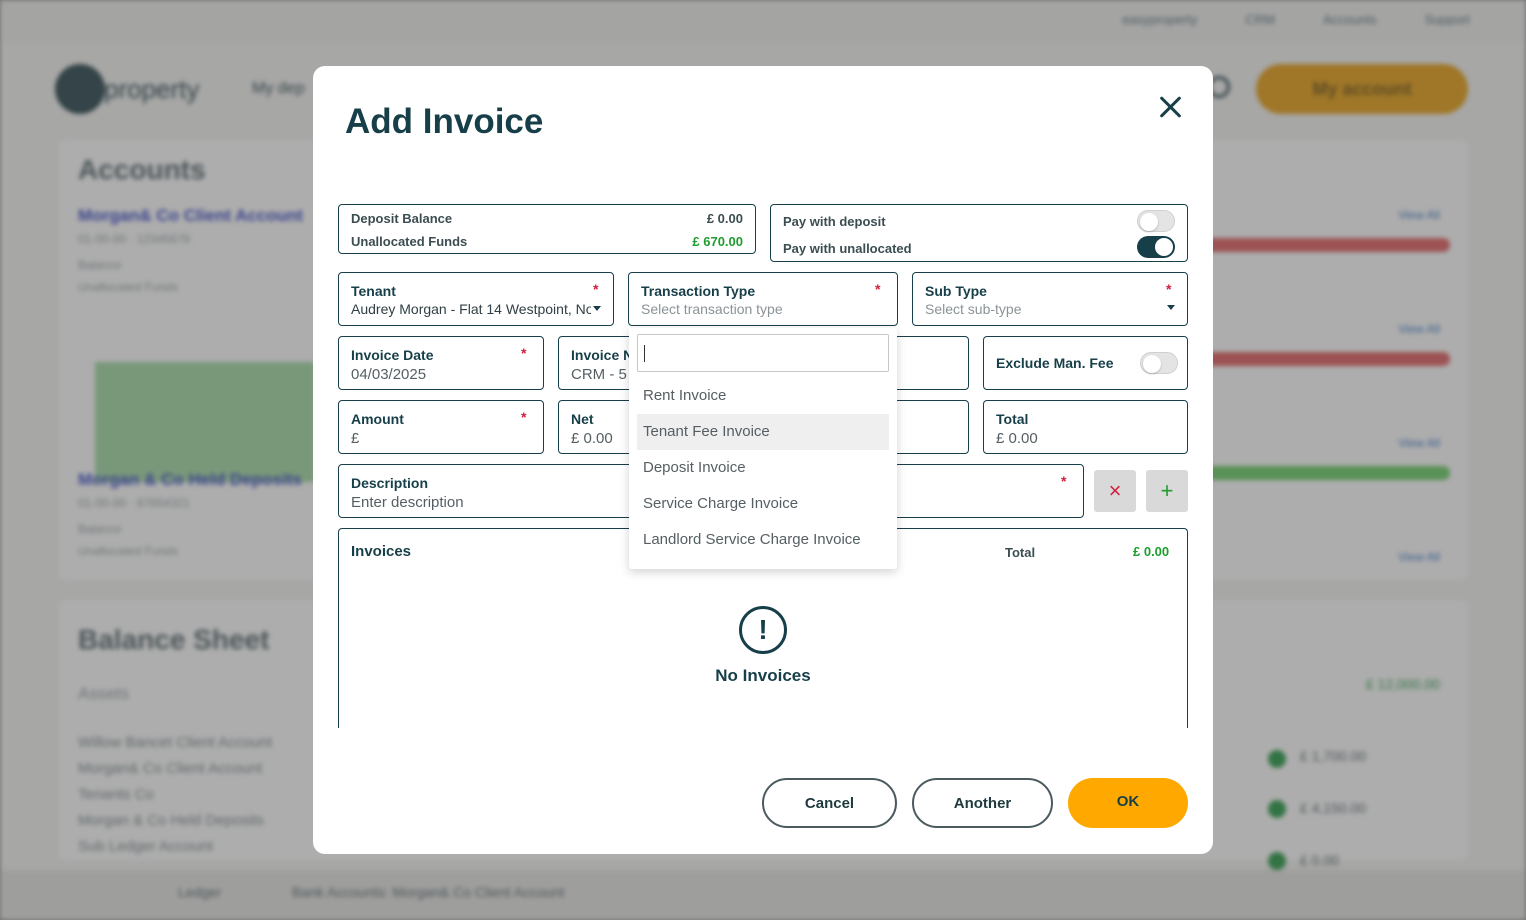 This screenshot has width=1526, height=920. What do you see at coordinates (389, 374) in the screenshot?
I see `invoice-date-value: 04/03/2025` at bounding box center [389, 374].